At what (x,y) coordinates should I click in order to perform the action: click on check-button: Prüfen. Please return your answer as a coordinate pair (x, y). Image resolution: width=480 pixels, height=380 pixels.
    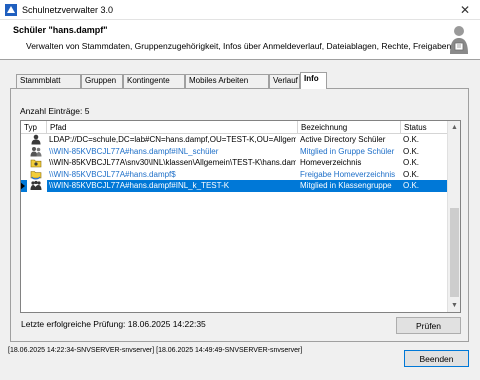
    Looking at the image, I should click on (428, 325).